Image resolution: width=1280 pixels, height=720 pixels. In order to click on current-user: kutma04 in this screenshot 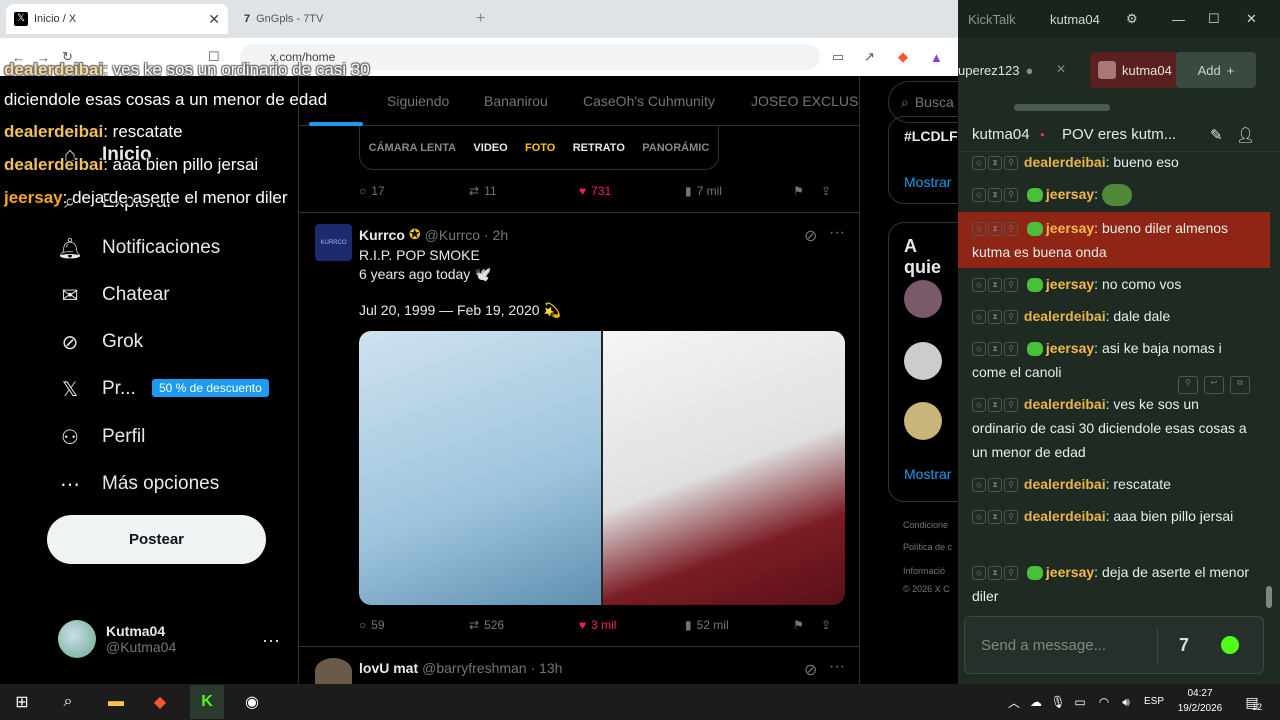, I will do `click(1075, 19)`.